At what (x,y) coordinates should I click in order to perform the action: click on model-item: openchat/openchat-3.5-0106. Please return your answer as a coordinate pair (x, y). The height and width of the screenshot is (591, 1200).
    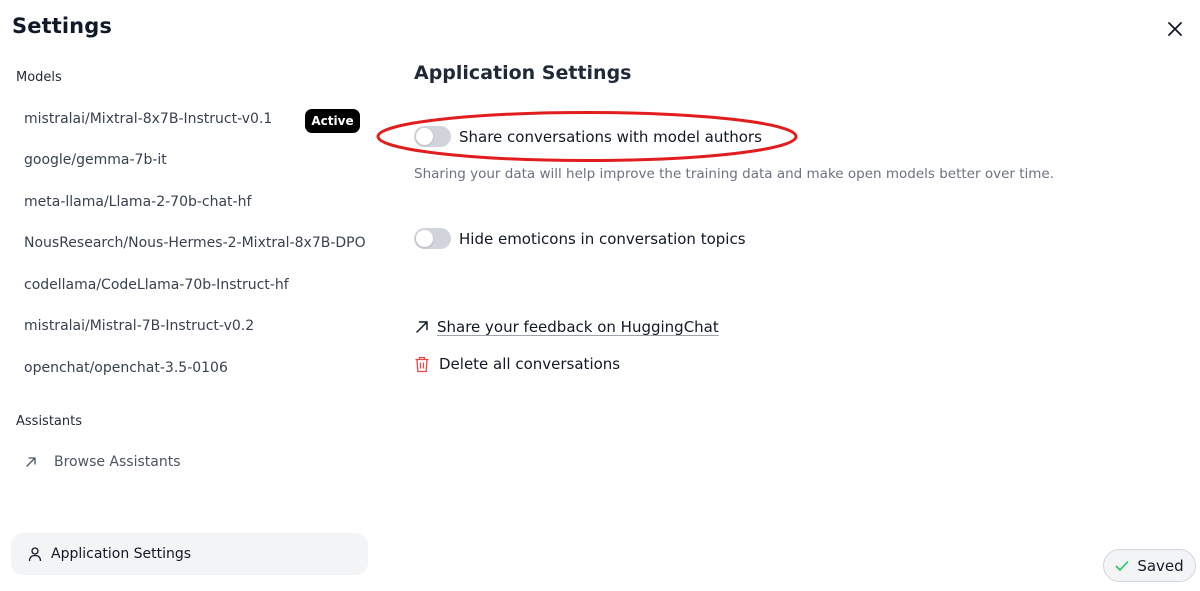
    Looking at the image, I should click on (126, 368).